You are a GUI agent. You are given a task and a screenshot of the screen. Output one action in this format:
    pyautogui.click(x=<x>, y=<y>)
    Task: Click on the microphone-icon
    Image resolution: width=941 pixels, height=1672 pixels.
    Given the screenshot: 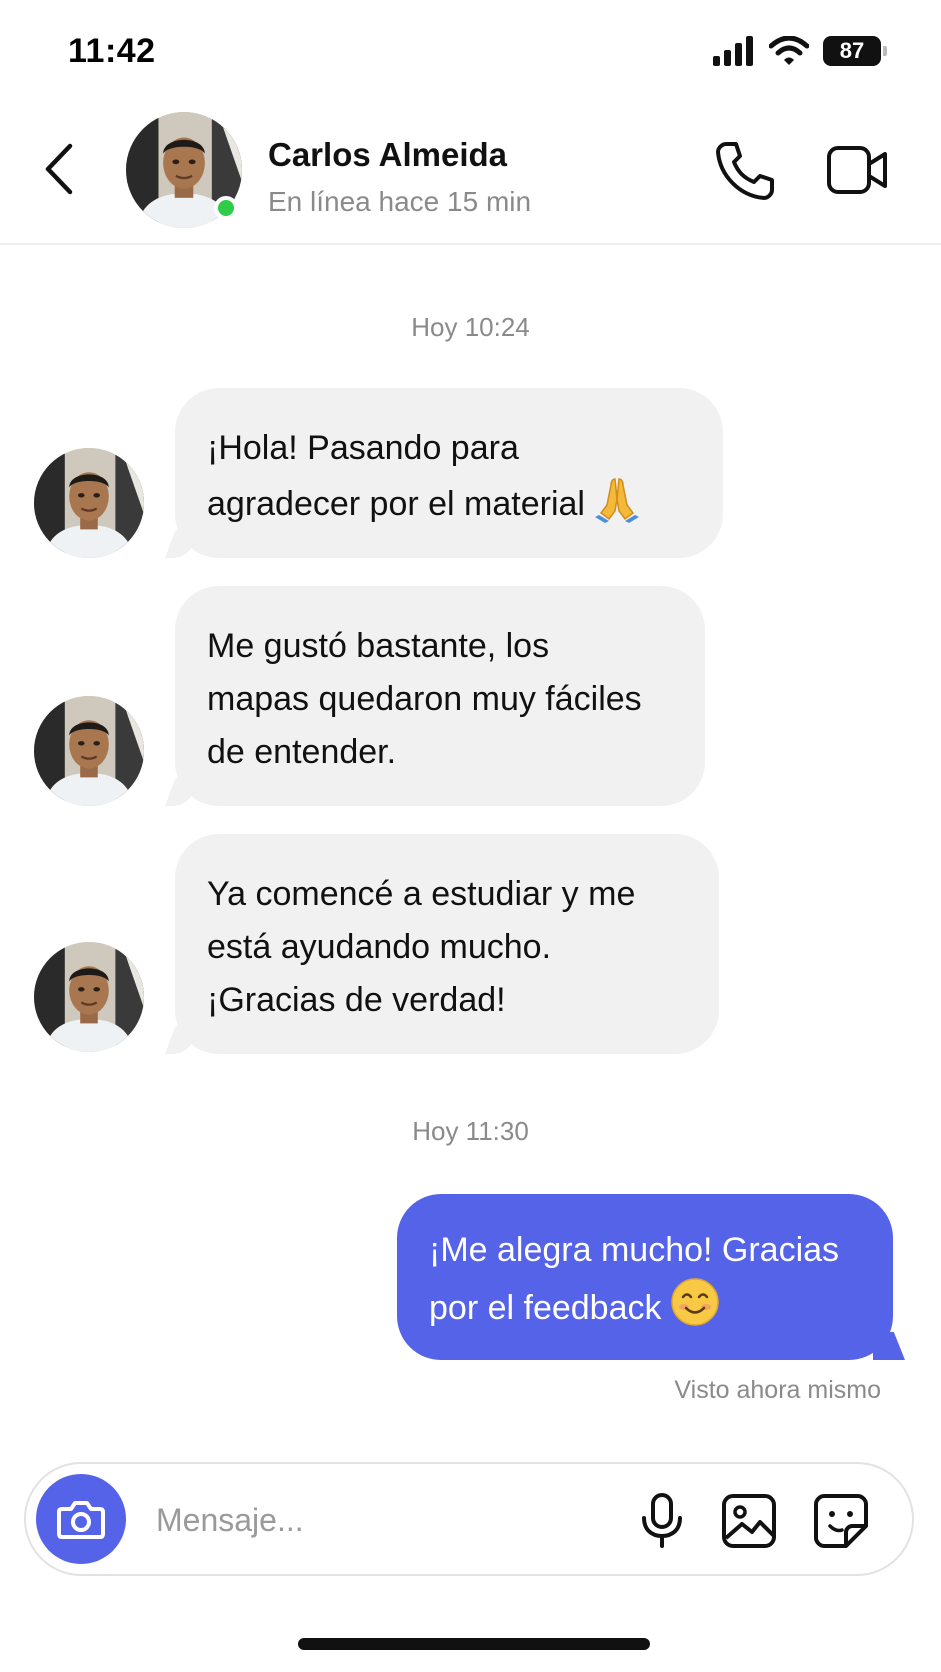 What is the action you would take?
    pyautogui.click(x=662, y=1520)
    